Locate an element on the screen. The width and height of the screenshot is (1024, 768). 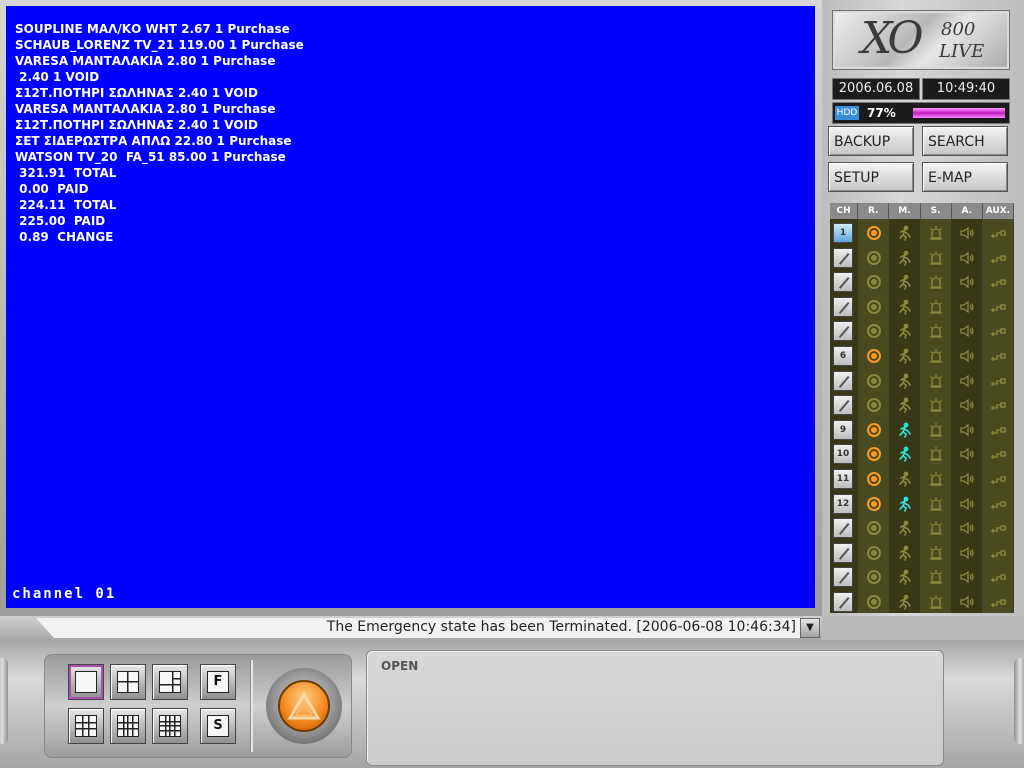
fullscreen-button: F is located at coordinates (218, 682).